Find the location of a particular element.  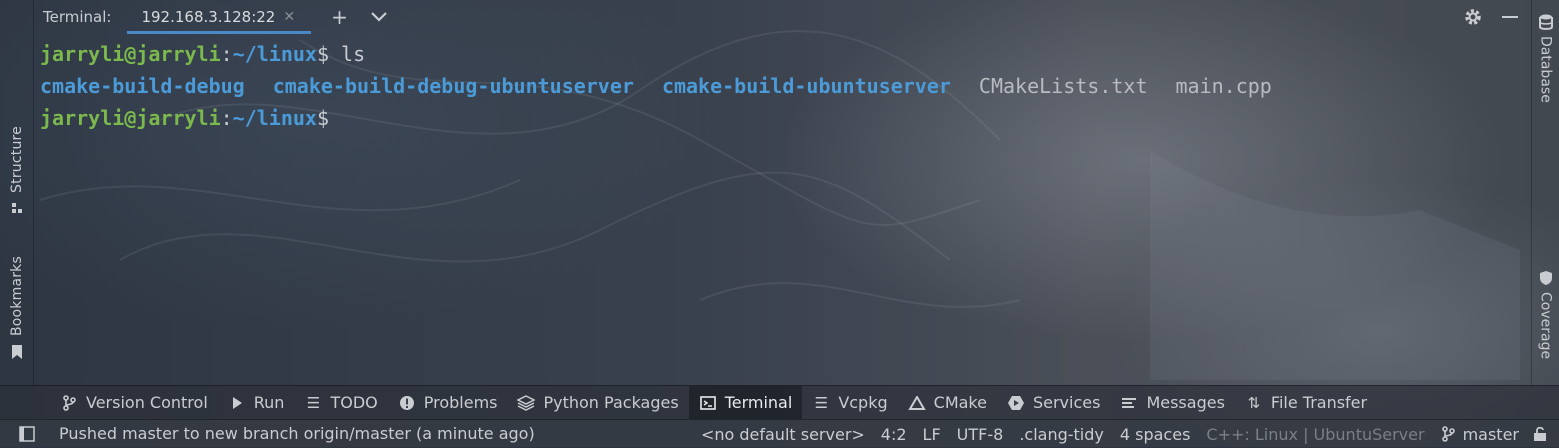

tool-version-control: Version Control is located at coordinates (134, 403).